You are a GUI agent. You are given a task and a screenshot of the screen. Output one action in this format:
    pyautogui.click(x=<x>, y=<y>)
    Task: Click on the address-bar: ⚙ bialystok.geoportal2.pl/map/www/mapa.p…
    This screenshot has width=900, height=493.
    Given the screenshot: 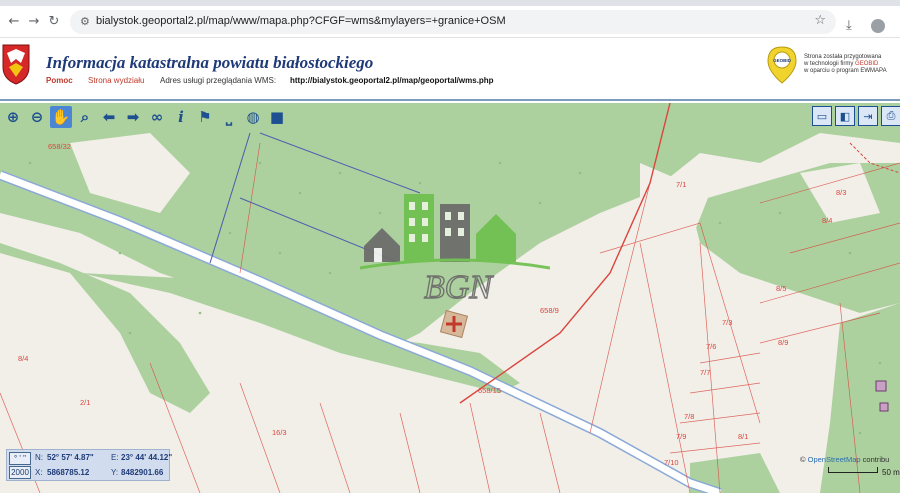 What is the action you would take?
    pyautogui.click(x=453, y=22)
    